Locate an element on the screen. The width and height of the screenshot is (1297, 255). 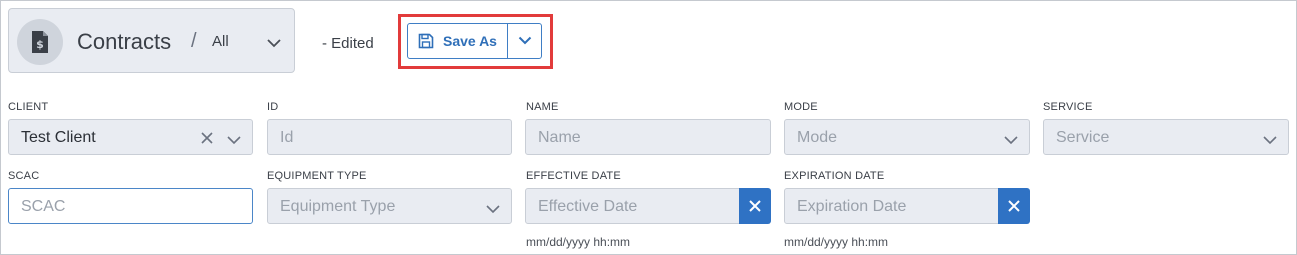
save-as-button: Save As is located at coordinates (458, 41).